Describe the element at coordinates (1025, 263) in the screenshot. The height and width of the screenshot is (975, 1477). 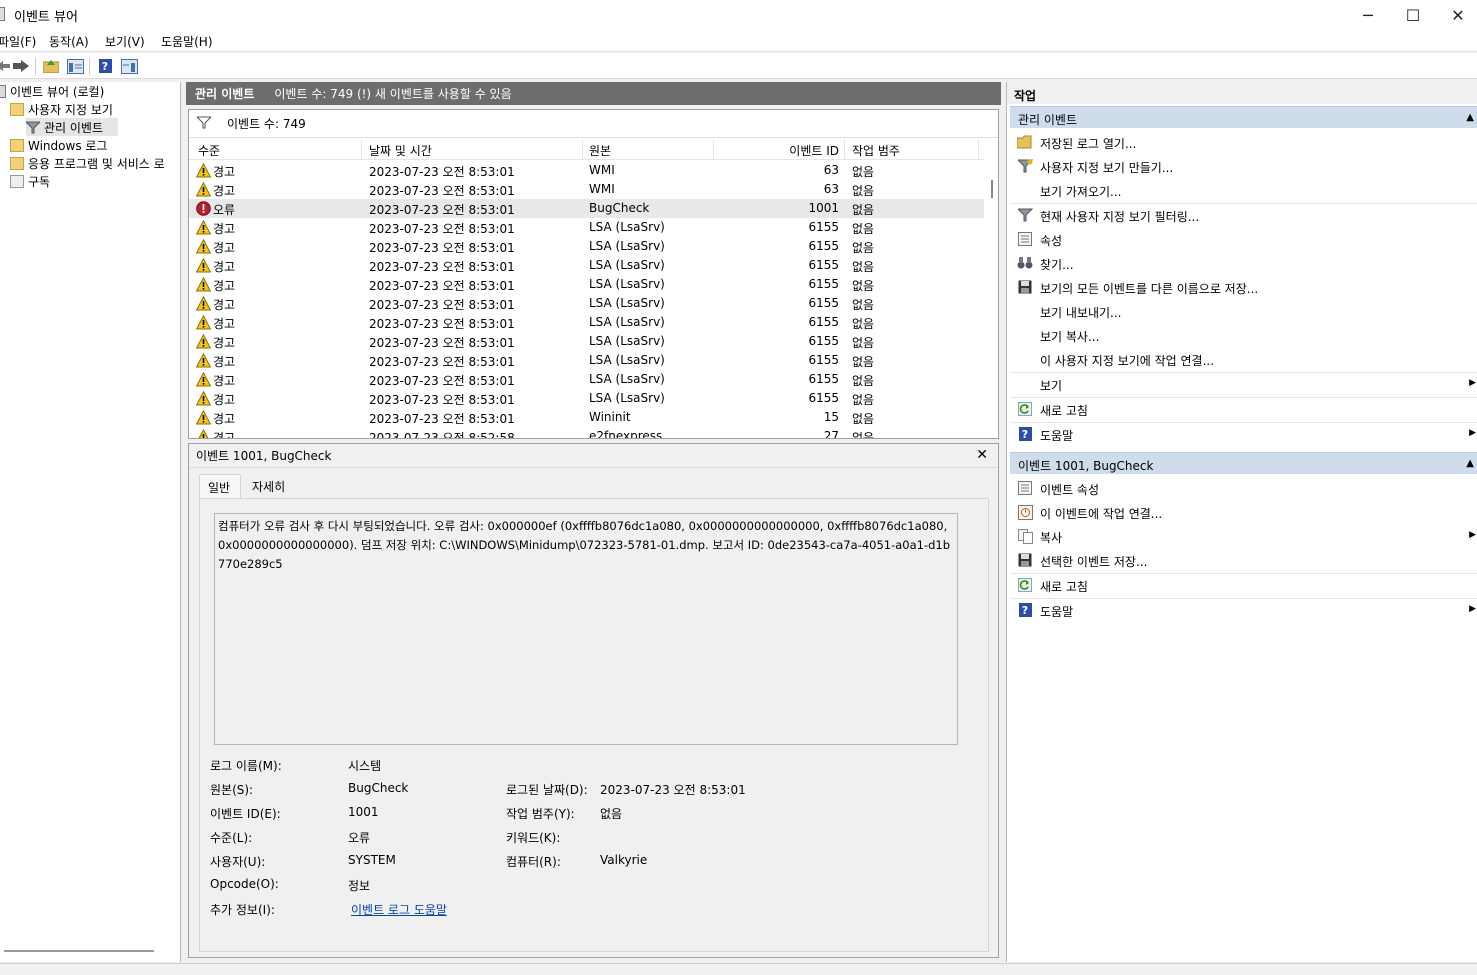
I see `binoculars-icon` at that location.